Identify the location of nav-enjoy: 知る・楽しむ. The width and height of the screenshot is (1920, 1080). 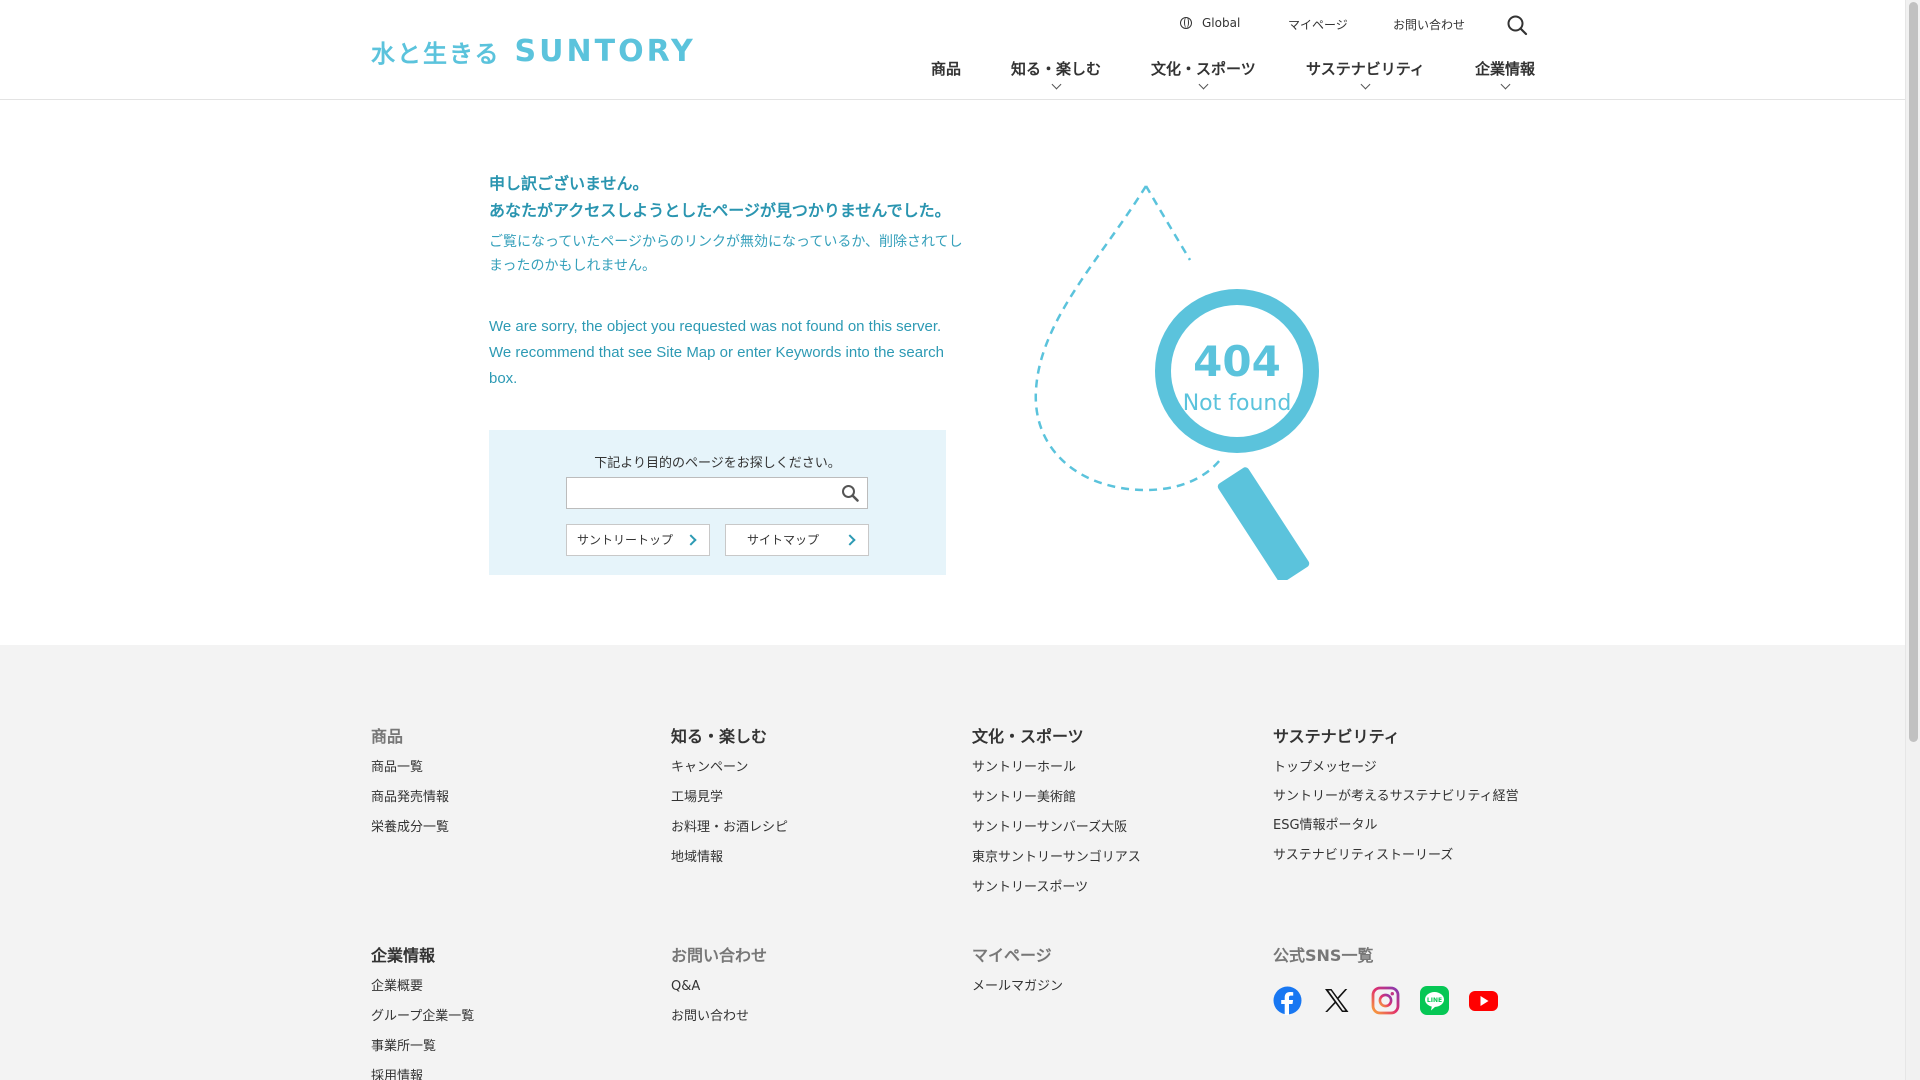
(1056, 74).